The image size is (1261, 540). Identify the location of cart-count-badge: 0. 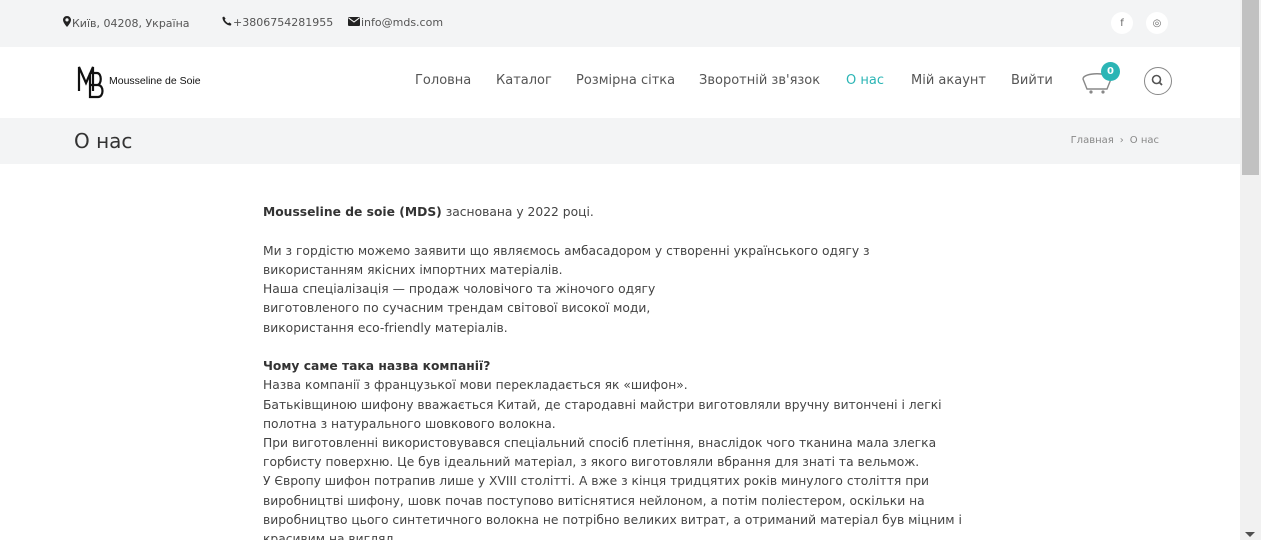
(1110, 71).